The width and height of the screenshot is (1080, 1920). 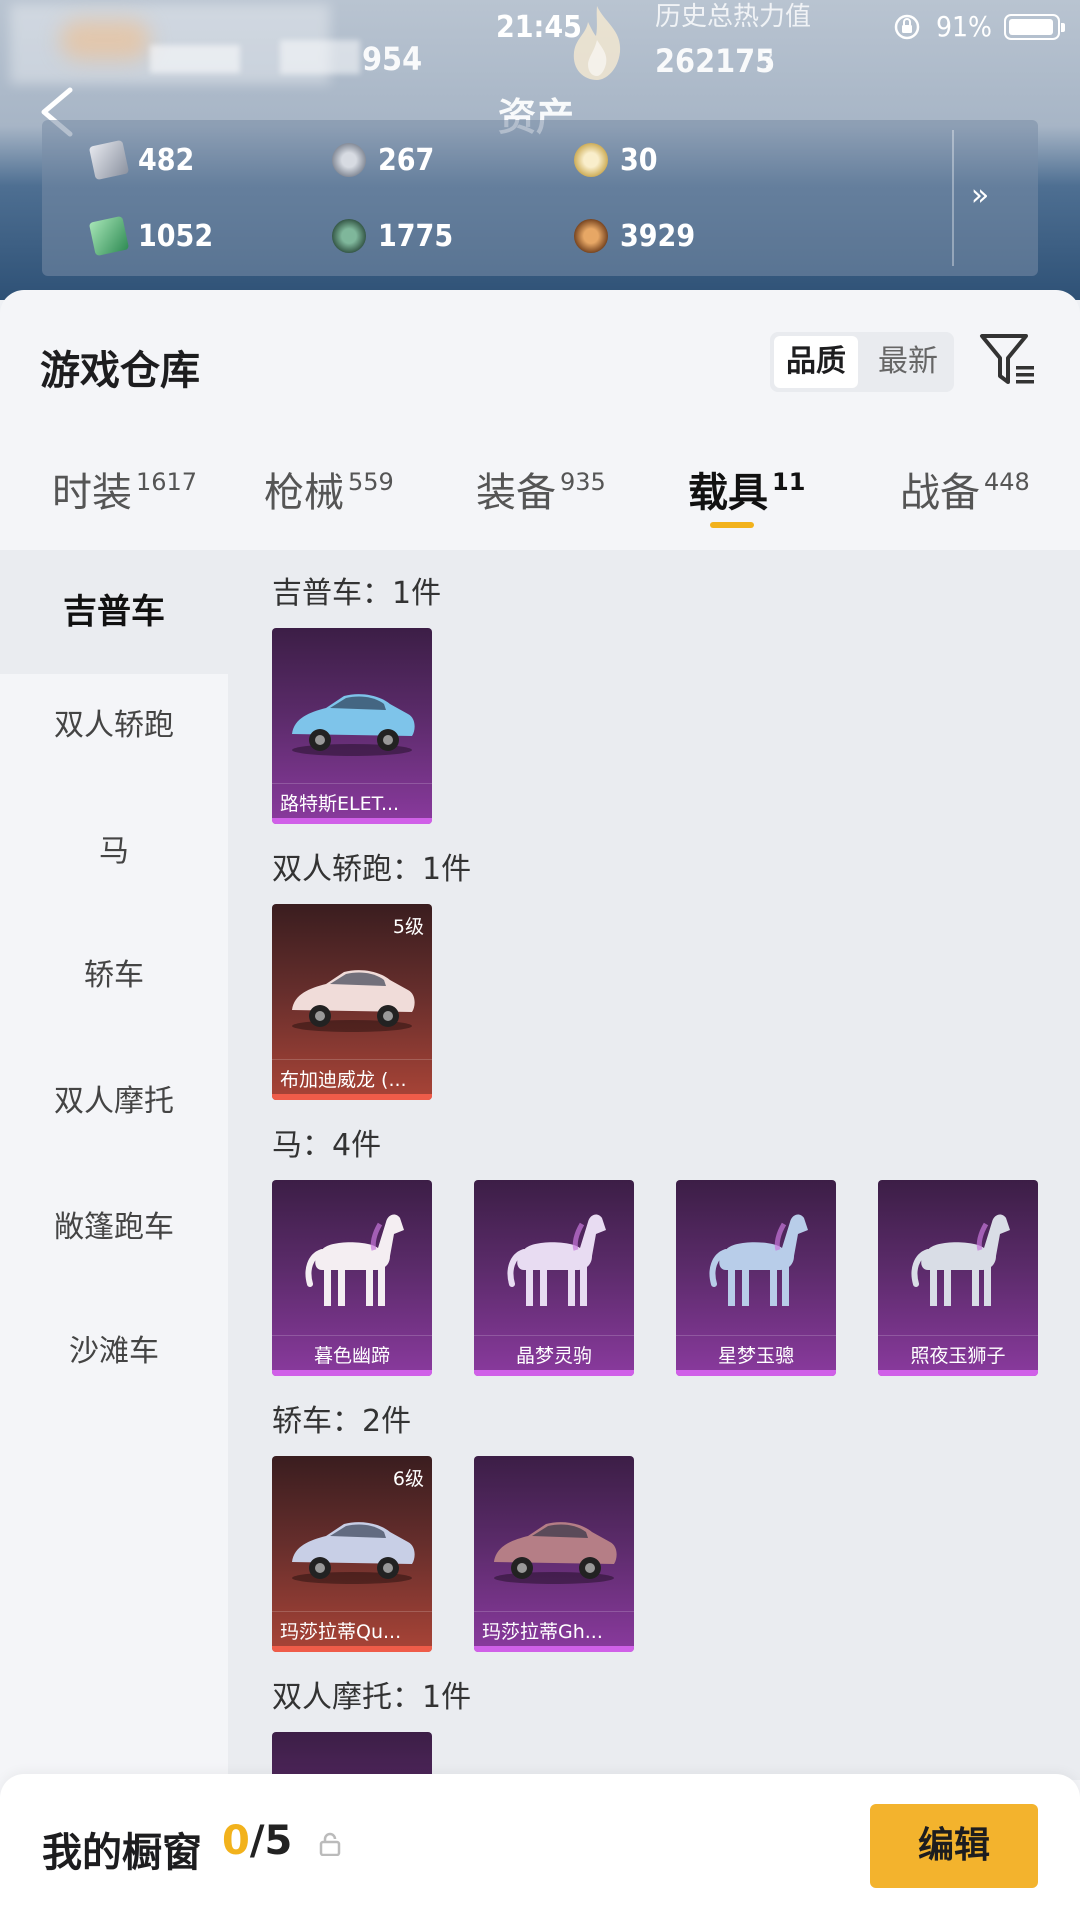 I want to click on side-item-sedan: 轿车, so click(x=114, y=972).